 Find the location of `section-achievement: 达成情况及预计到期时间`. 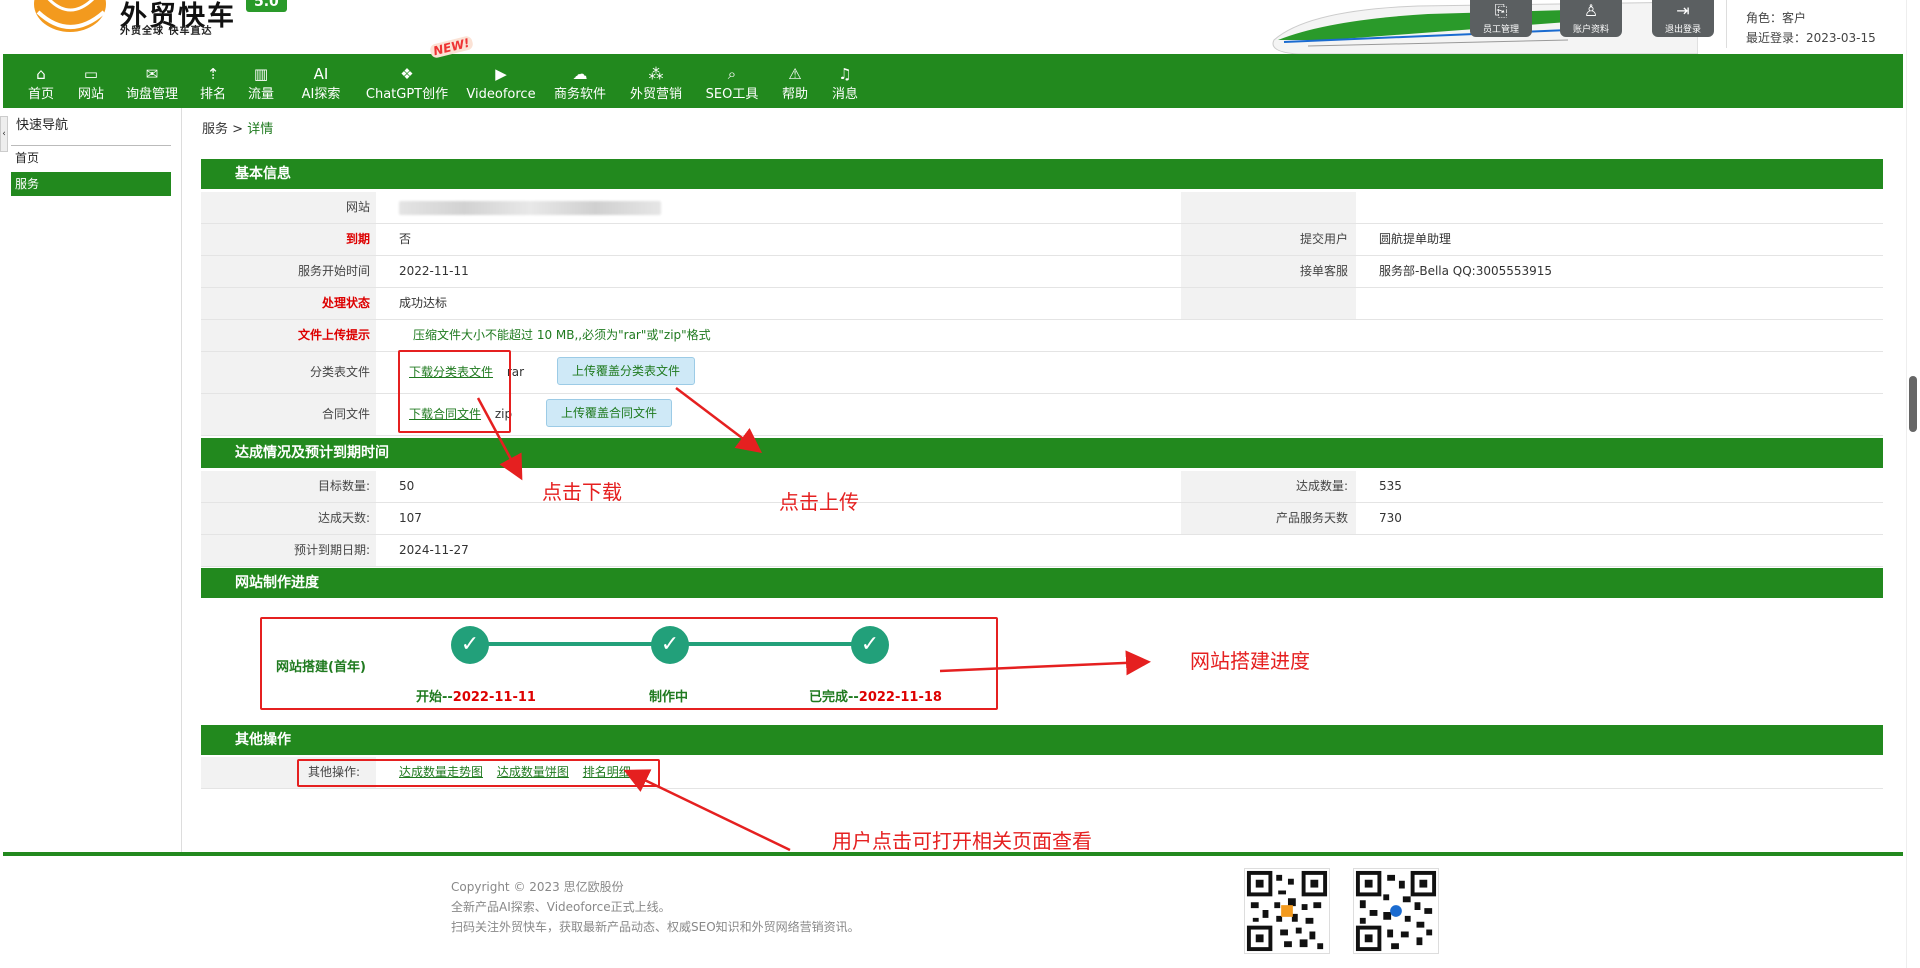

section-achievement: 达成情况及预计到期时间 is located at coordinates (1042, 453).